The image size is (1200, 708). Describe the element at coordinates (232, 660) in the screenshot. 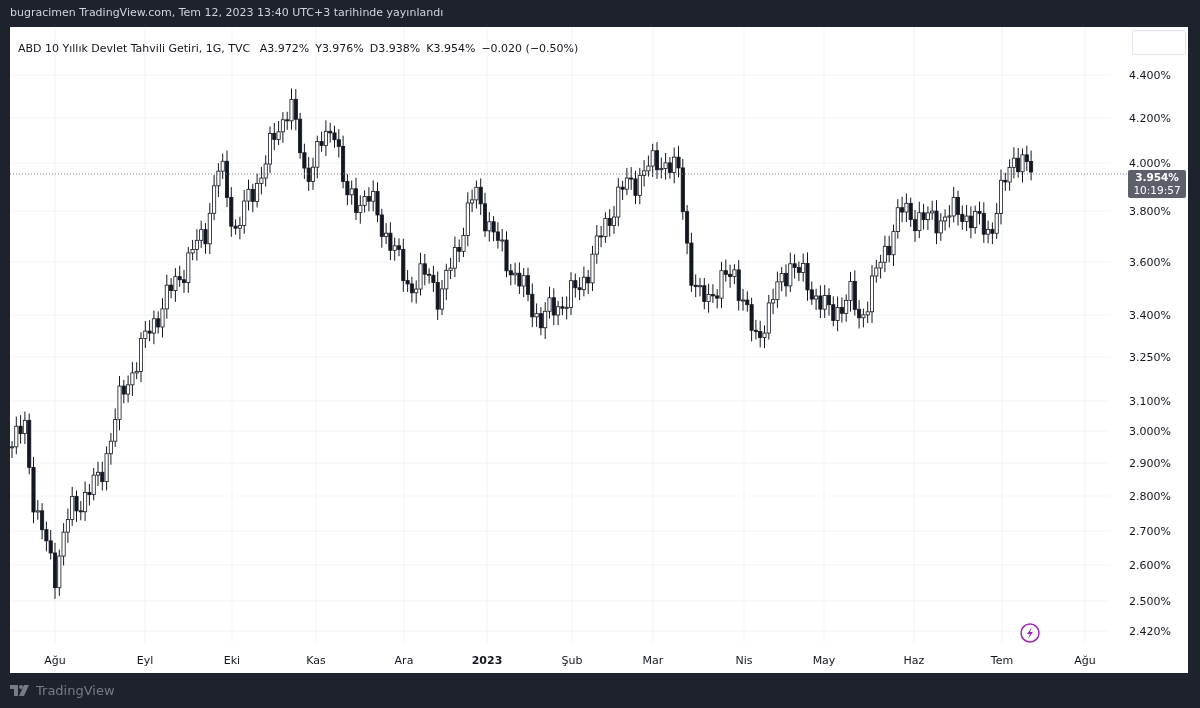

I see `month-label: Eki` at that location.